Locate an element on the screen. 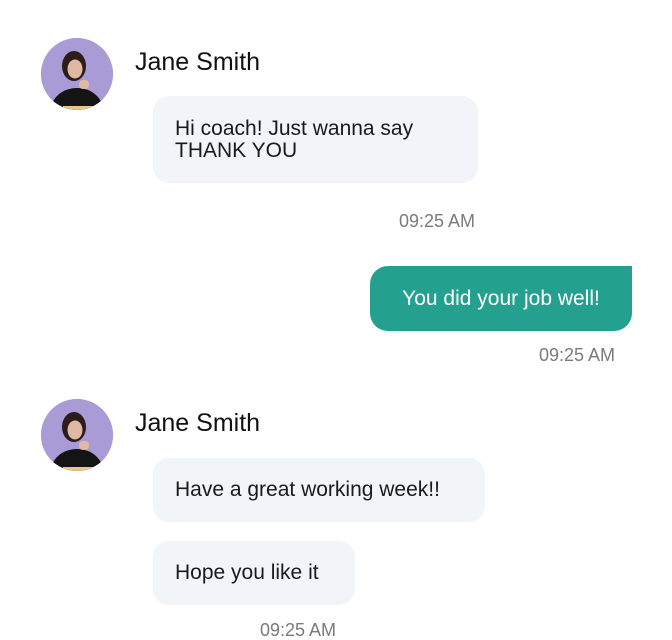 The width and height of the screenshot is (672, 640). message-bubble: Hi coach! Just wanna say THANK YOU is located at coordinates (315, 139).